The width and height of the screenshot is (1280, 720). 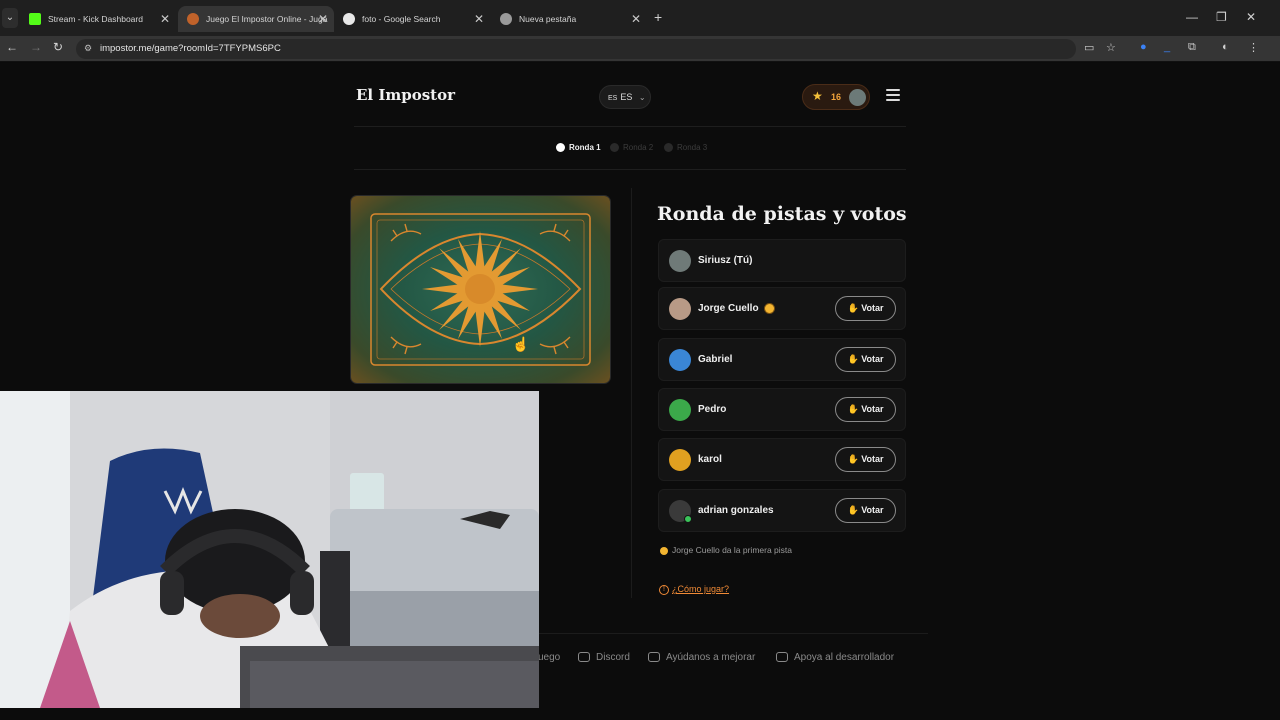 I want to click on extension-icon: ●, so click(x=1143, y=47).